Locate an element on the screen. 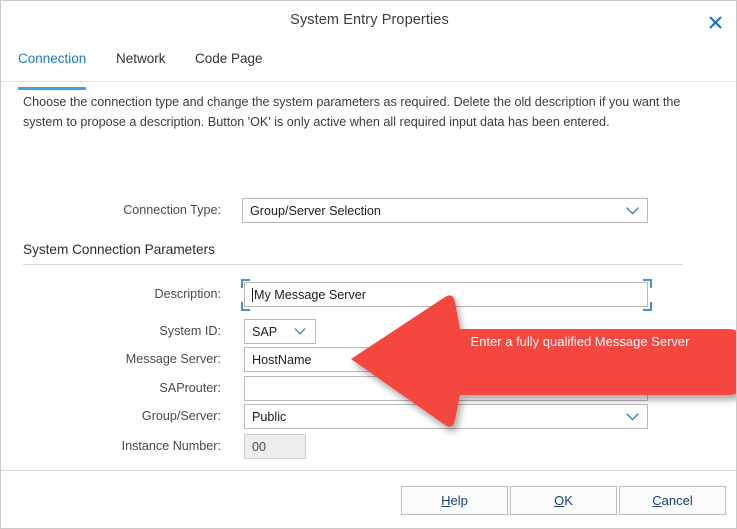 The height and width of the screenshot is (529, 737). connection-type-label: Connection Type: is located at coordinates (172, 210).